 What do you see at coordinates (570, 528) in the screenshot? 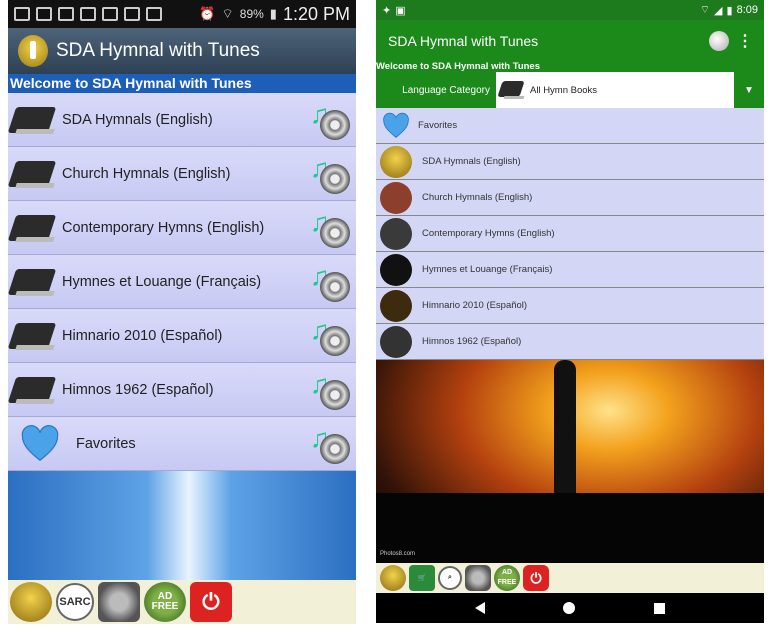
I see `ground-silhouette` at bounding box center [570, 528].